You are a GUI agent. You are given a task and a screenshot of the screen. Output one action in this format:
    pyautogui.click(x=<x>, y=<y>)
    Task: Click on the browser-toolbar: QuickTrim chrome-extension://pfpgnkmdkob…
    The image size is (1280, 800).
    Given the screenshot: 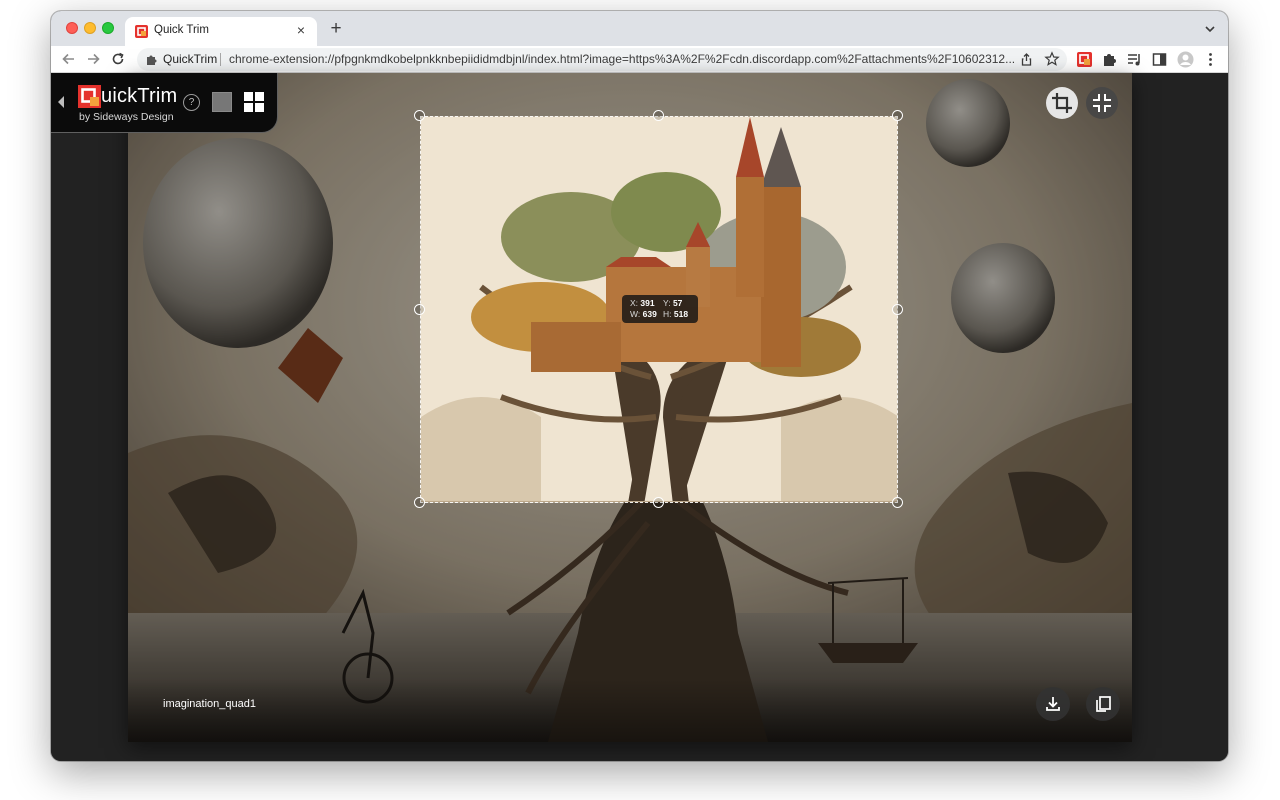 What is the action you would take?
    pyautogui.click(x=639, y=59)
    